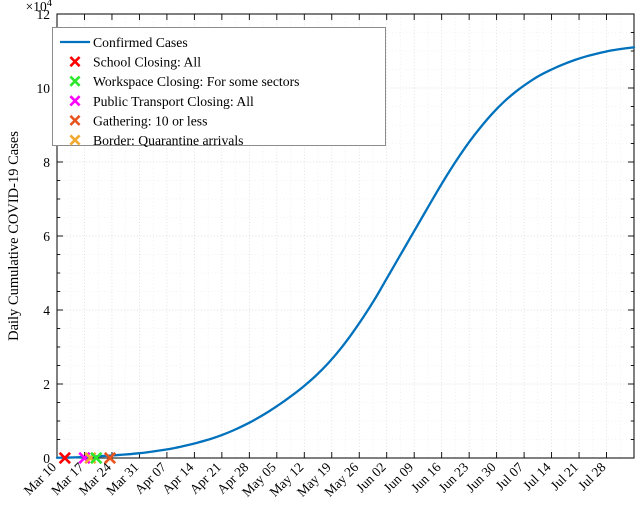  Describe the element at coordinates (46, 236) in the screenshot. I see `y-tick-label: 6` at that location.